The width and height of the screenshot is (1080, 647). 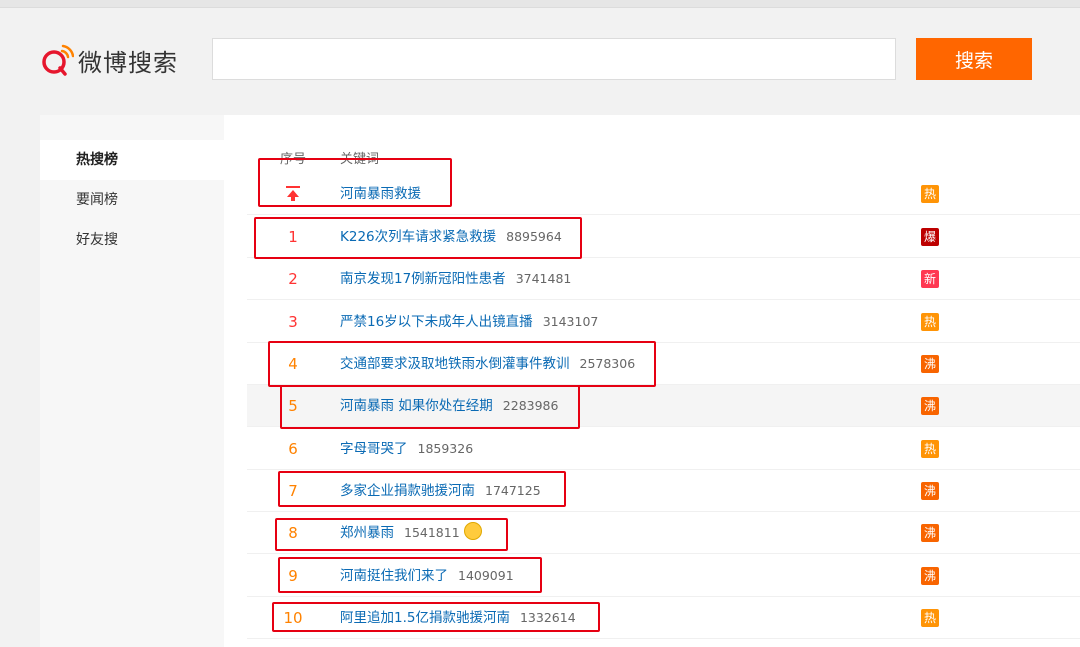 What do you see at coordinates (293, 194) in the screenshot?
I see `pin-top-icon` at bounding box center [293, 194].